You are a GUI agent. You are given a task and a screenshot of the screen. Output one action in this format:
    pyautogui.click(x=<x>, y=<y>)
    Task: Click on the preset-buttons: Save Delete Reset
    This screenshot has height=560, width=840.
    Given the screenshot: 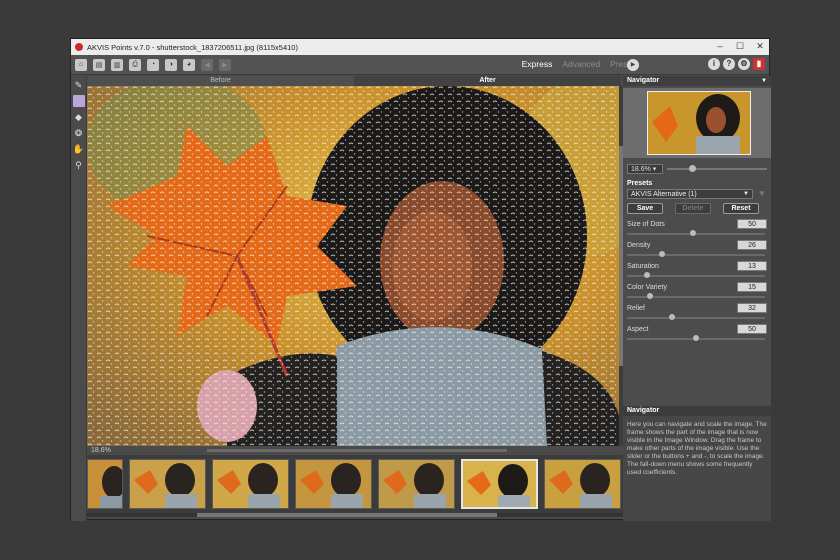 What is the action you would take?
    pyautogui.click(x=697, y=206)
    